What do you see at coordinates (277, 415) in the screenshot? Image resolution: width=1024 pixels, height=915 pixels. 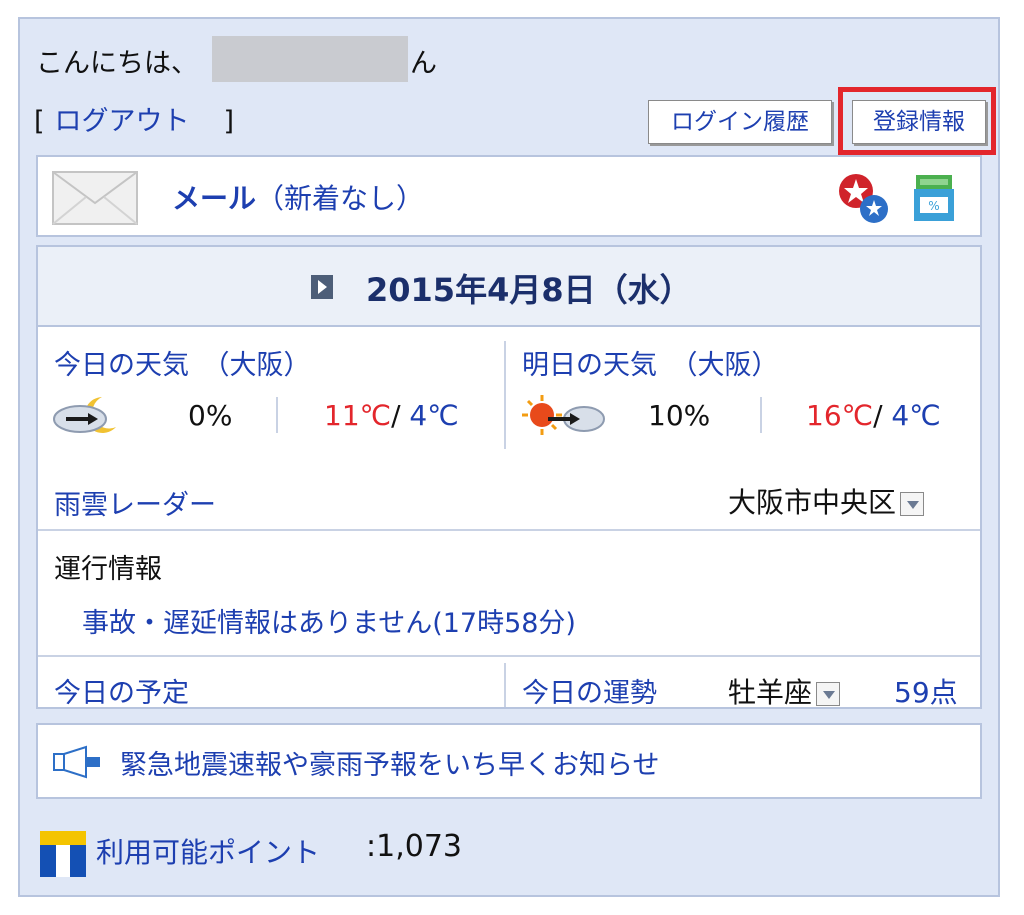 I see `today-weather-separator` at bounding box center [277, 415].